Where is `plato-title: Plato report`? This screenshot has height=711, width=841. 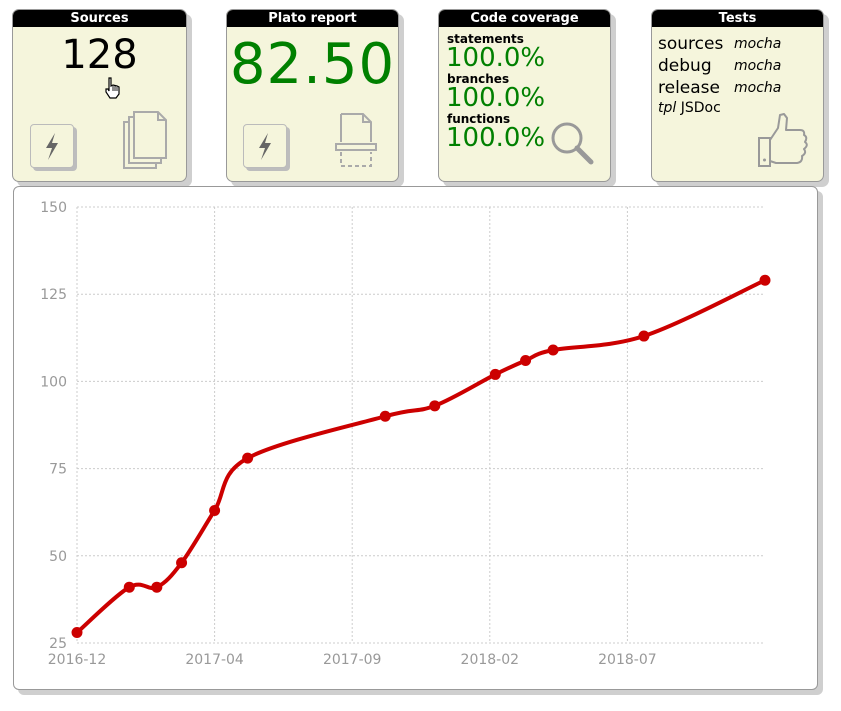 plato-title: Plato report is located at coordinates (312, 18).